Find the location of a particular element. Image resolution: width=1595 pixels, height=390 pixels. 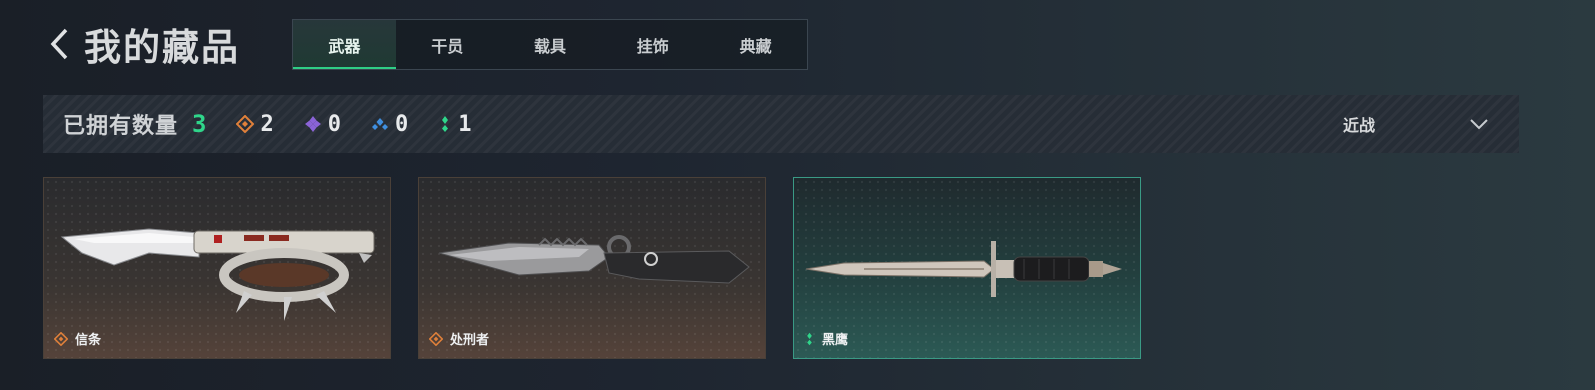

blue-diamond-icon is located at coordinates (379, 124).